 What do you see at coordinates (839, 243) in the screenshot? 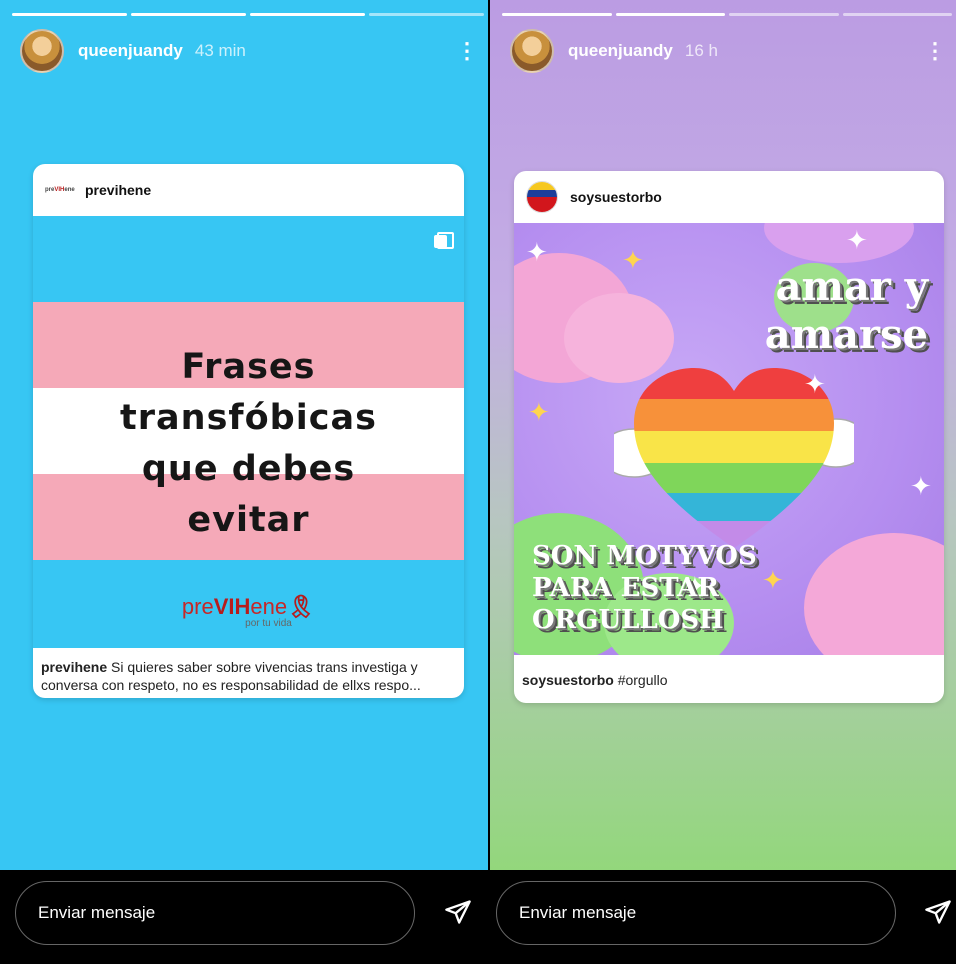
I see `pink-cloud` at bounding box center [839, 243].